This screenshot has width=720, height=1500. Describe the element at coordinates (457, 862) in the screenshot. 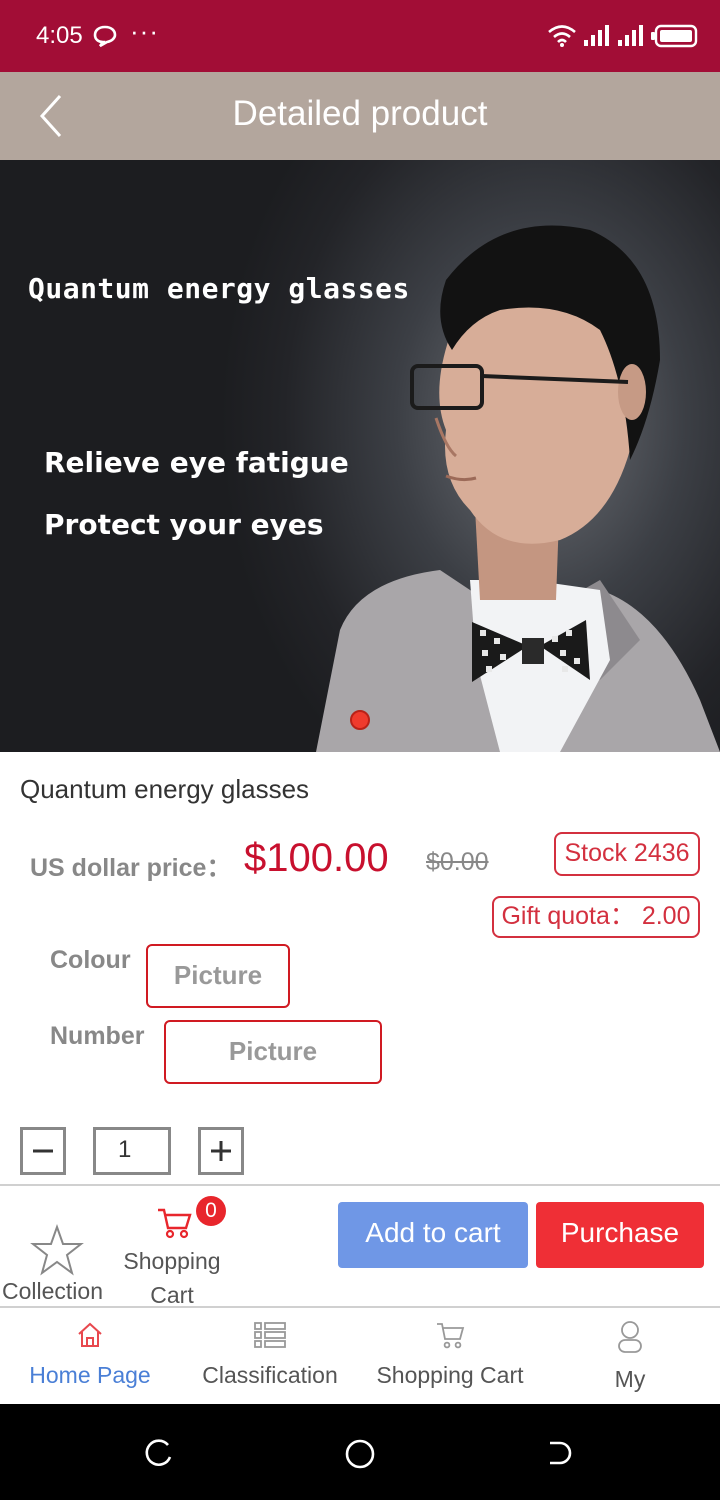

I see `original-price: $0.00` at that location.